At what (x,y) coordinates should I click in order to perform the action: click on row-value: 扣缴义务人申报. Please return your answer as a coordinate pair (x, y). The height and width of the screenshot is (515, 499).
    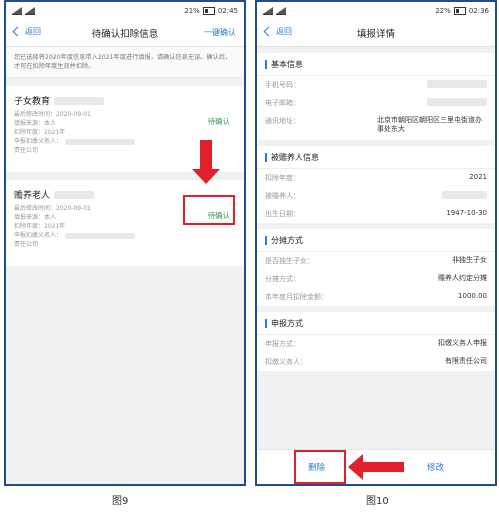
    Looking at the image, I should click on (462, 343).